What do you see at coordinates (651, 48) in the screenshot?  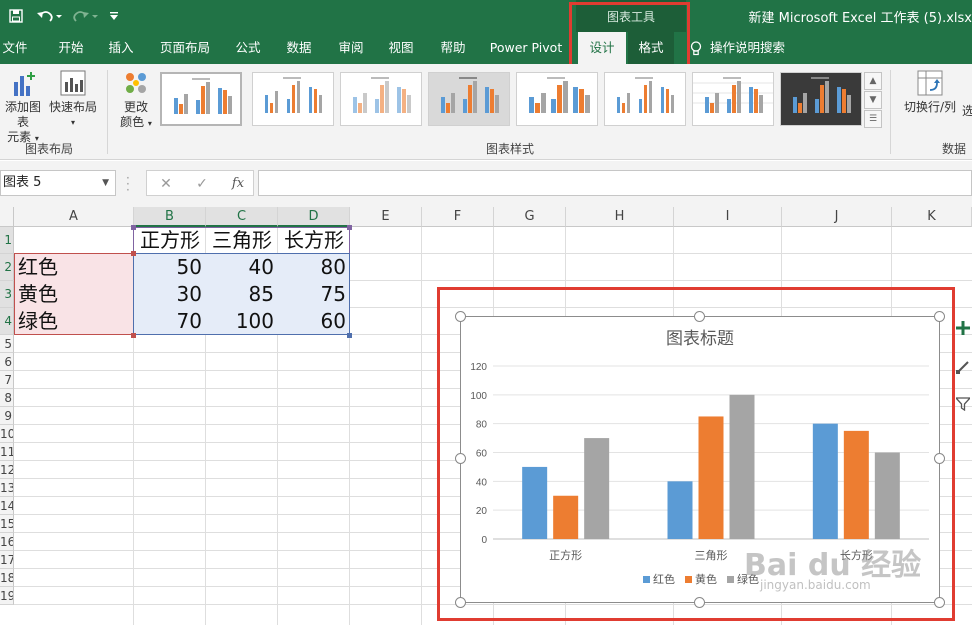 I see `tab-chart-format: 格式` at bounding box center [651, 48].